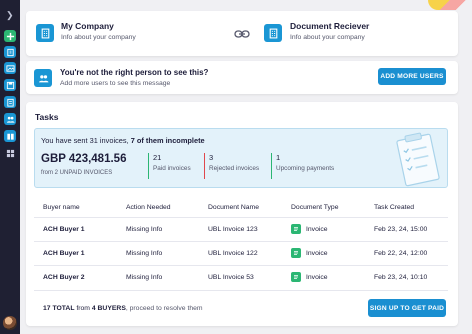  I want to click on stat-rejected-label: Rejected invoices, so click(234, 168).